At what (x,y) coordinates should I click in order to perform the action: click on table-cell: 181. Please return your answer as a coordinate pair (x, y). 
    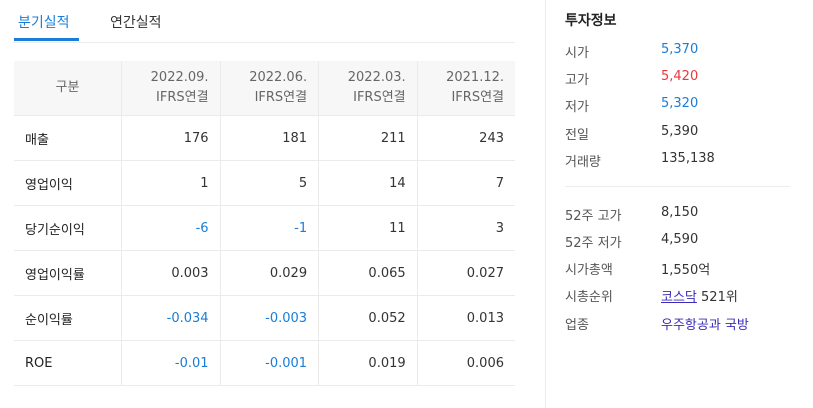
    Looking at the image, I should click on (269, 138).